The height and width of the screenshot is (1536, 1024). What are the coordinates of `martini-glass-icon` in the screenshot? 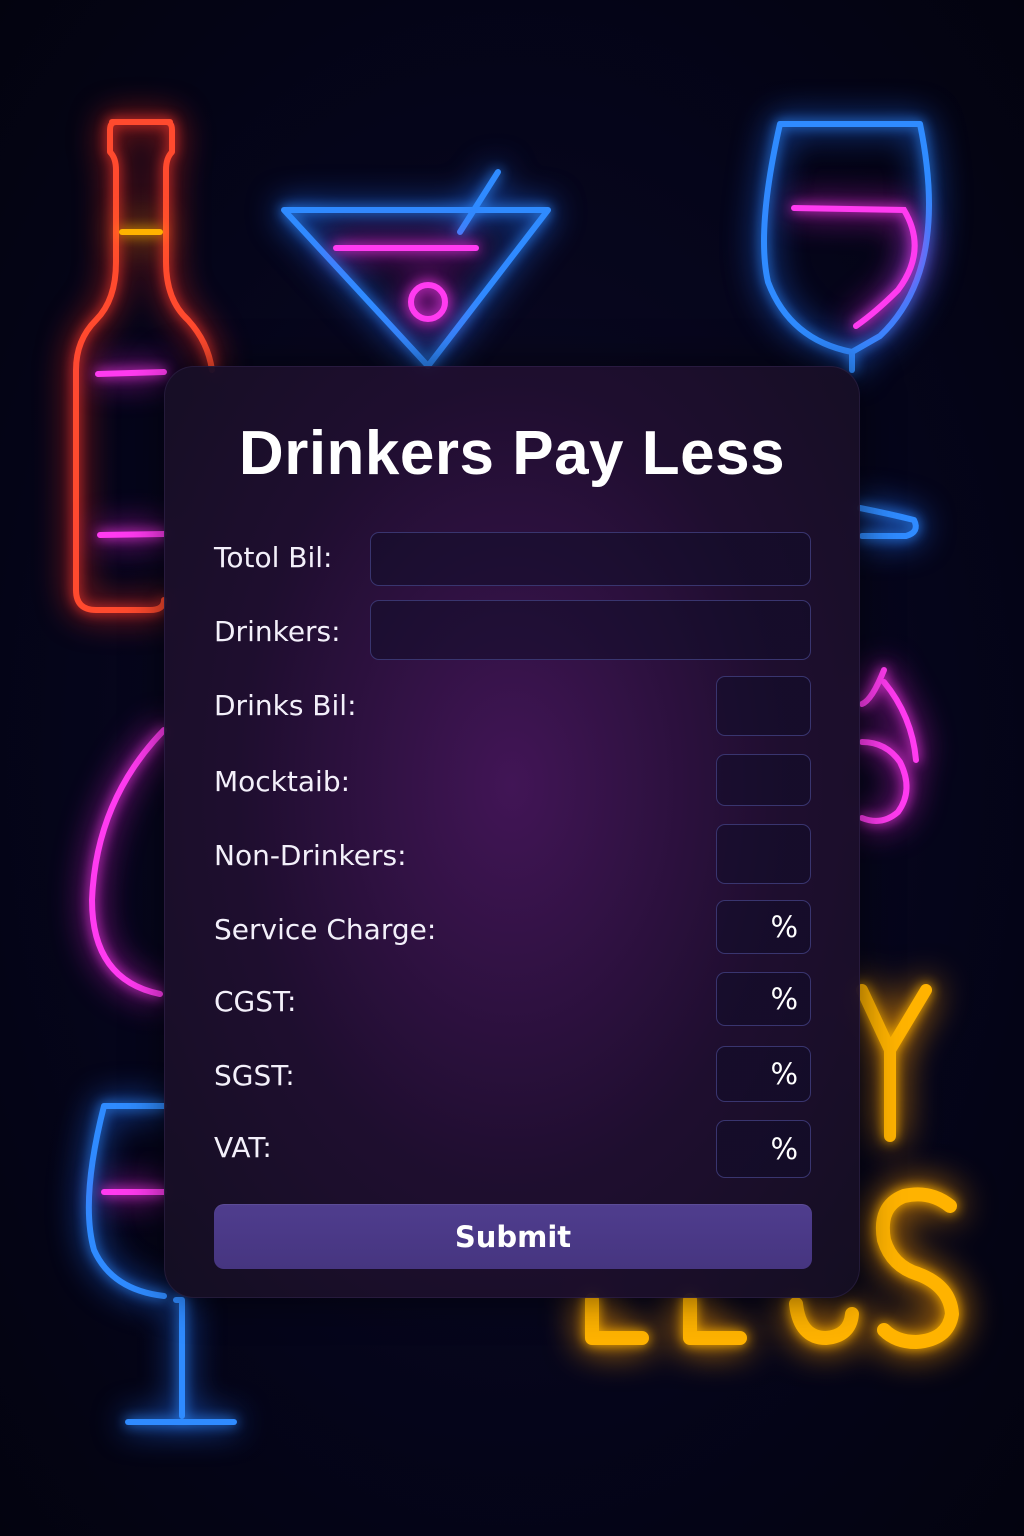 It's located at (416, 269).